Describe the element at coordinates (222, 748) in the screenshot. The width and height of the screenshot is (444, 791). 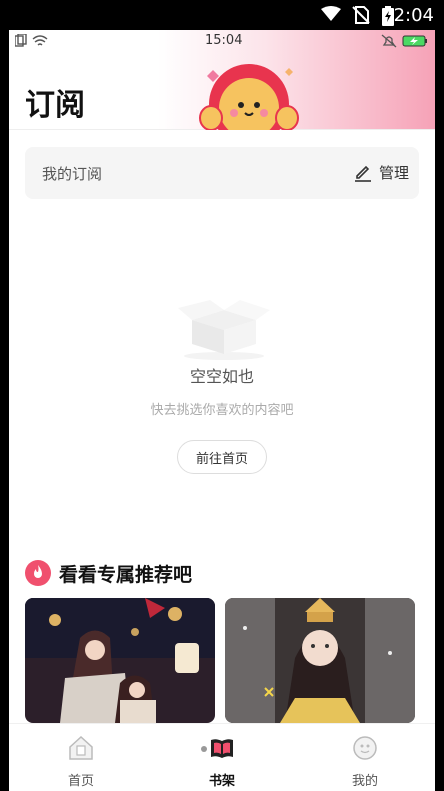
I see `bookshelf-icon` at that location.